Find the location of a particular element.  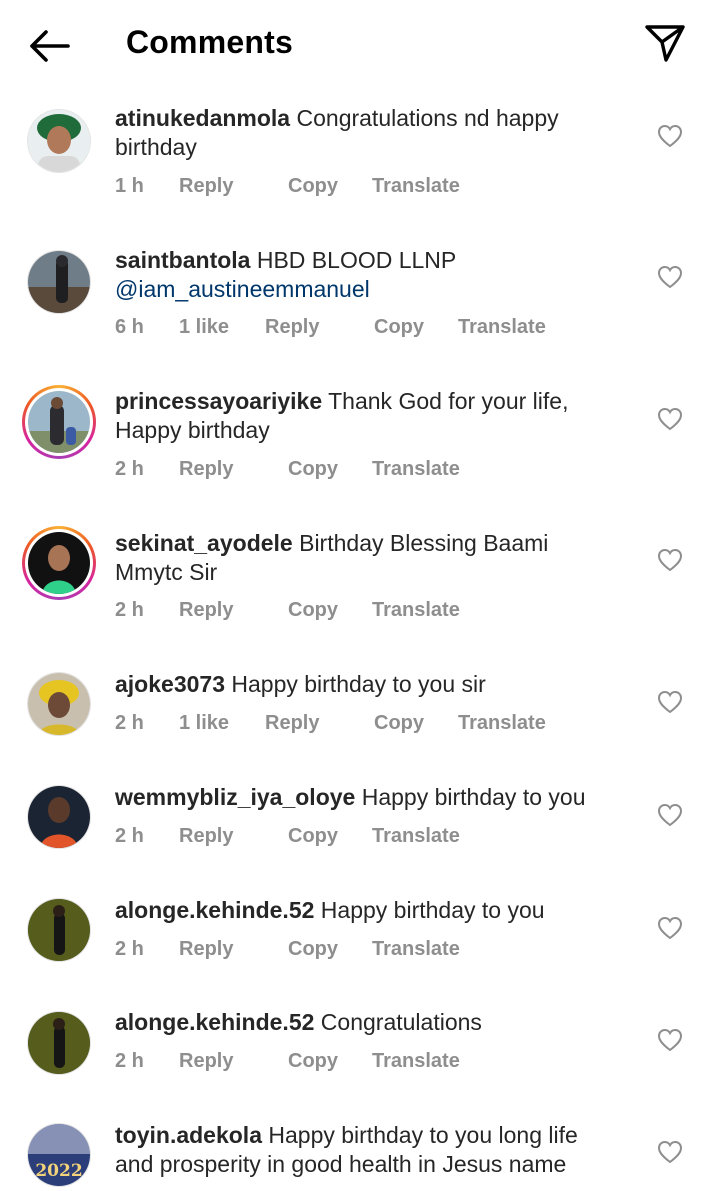

comment-username: saintbantola is located at coordinates (182, 260).